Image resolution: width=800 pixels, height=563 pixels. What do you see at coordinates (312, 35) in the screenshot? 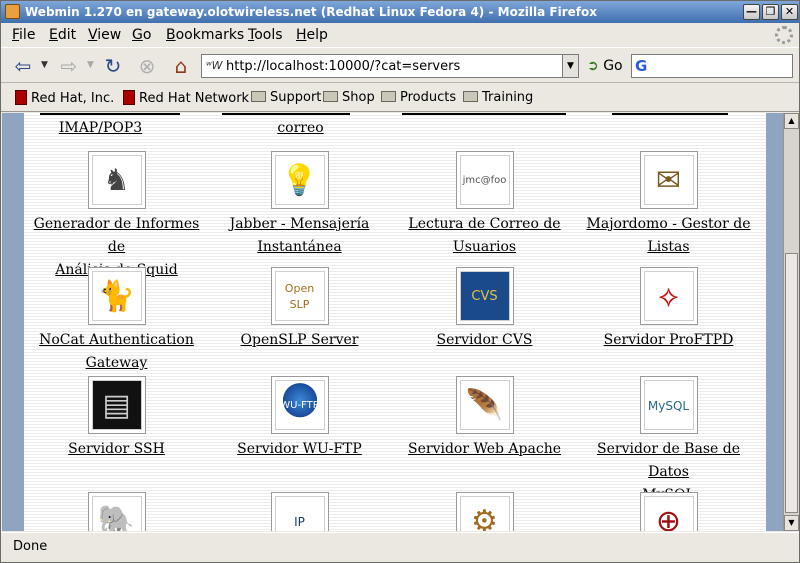
I see `menu-help: Help` at bounding box center [312, 35].